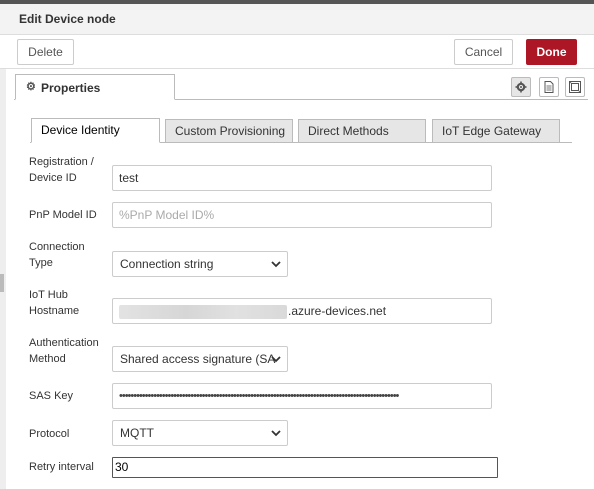 The height and width of the screenshot is (489, 594). What do you see at coordinates (297, 19) in the screenshot?
I see `dialog-titlebar: Edit Device node` at bounding box center [297, 19].